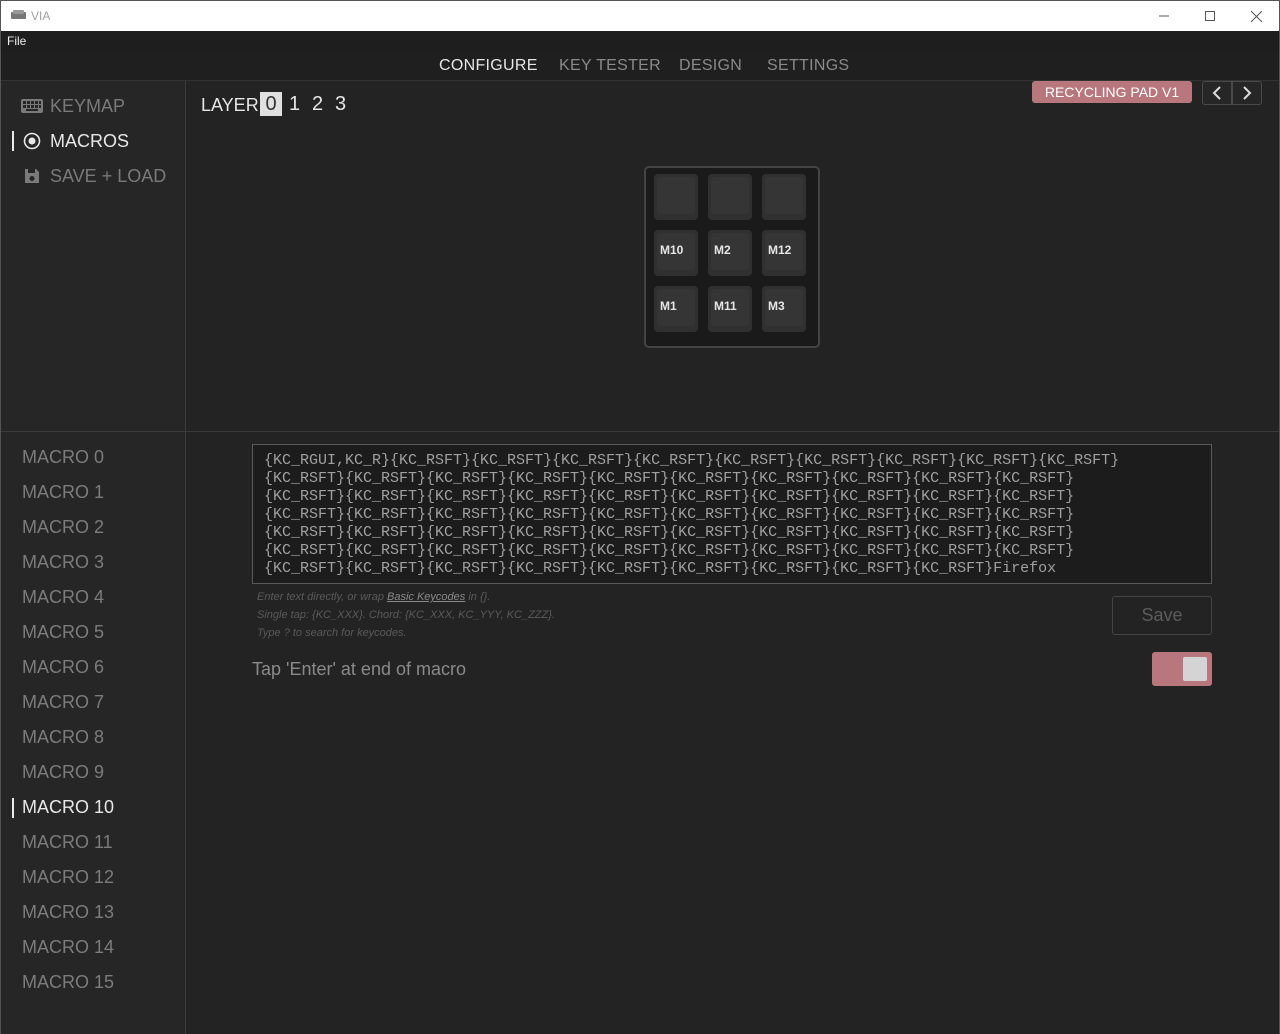 The height and width of the screenshot is (1034, 1280). Describe the element at coordinates (780, 250) in the screenshot. I see `key-label: M12` at that location.